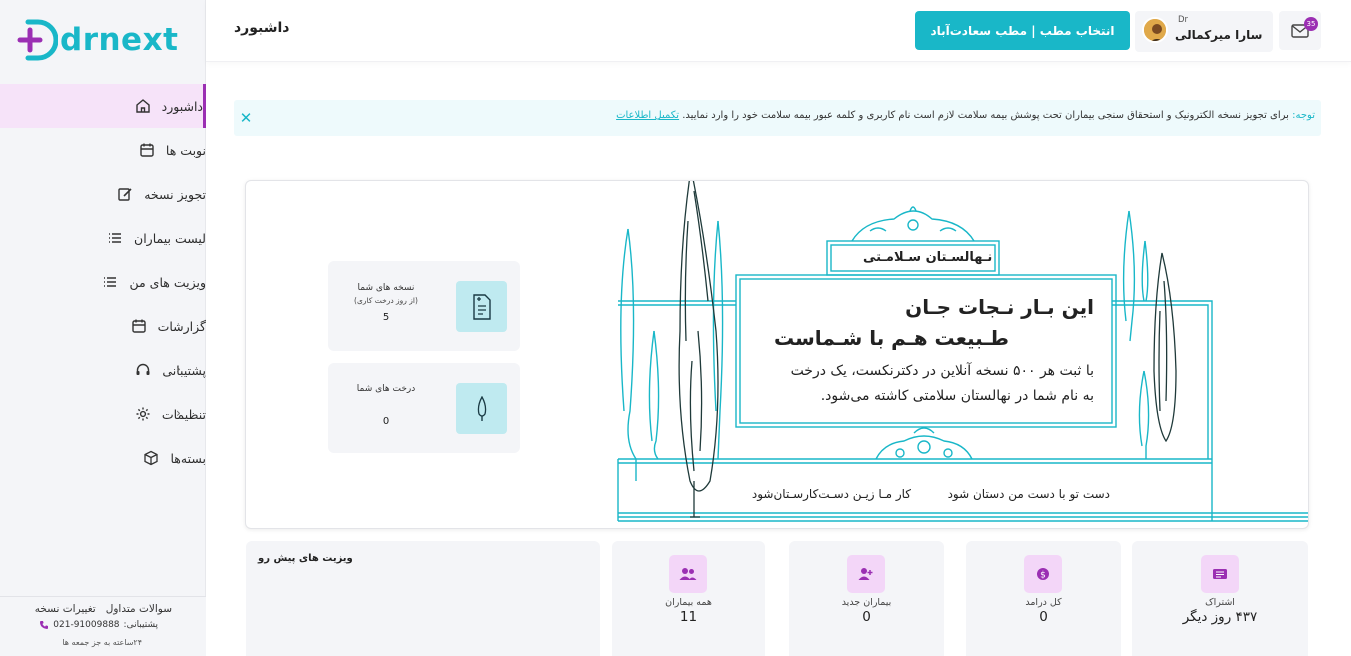 Image resolution: width=1351 pixels, height=656 pixels. What do you see at coordinates (262, 28) in the screenshot?
I see `page-title: داشبورد` at bounding box center [262, 28].